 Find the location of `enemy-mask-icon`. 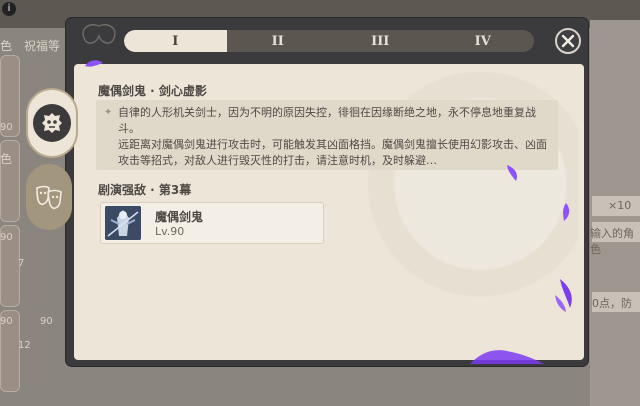

enemy-mask-icon is located at coordinates (52, 123).